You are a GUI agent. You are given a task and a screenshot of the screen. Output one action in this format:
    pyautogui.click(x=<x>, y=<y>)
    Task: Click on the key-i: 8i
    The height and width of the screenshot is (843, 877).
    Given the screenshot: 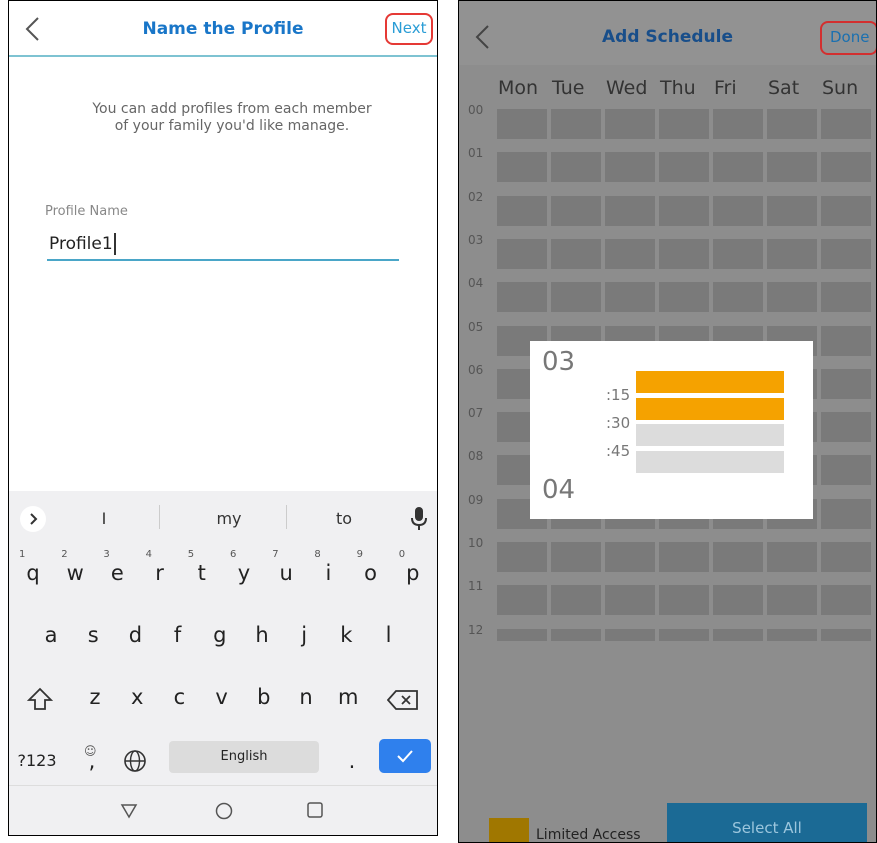 What is the action you would take?
    pyautogui.click(x=328, y=572)
    